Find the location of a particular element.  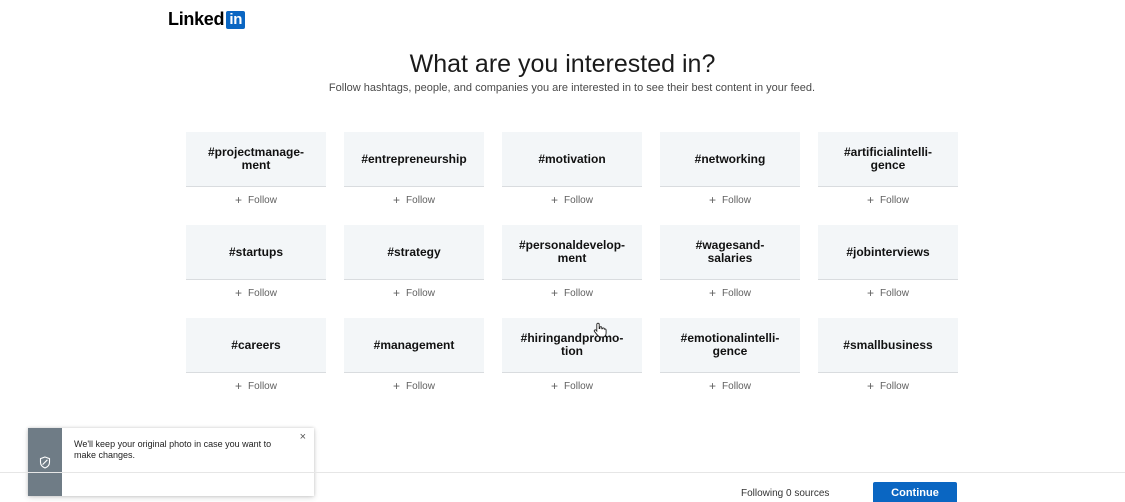

hashtag-card: #artificialintelli- gence + Follow is located at coordinates (888, 173).